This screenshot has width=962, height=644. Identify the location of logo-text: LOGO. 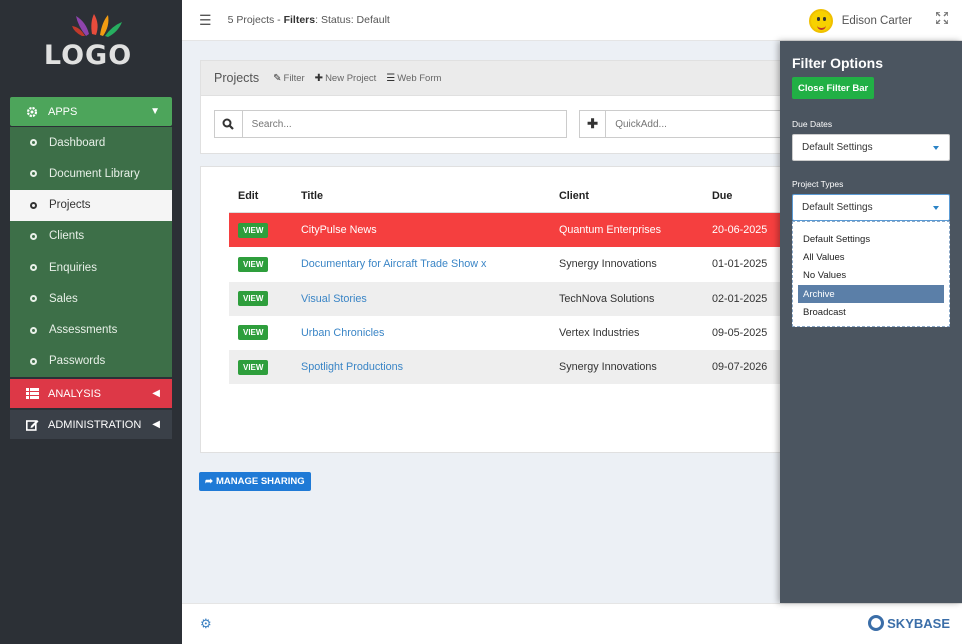
(88, 55).